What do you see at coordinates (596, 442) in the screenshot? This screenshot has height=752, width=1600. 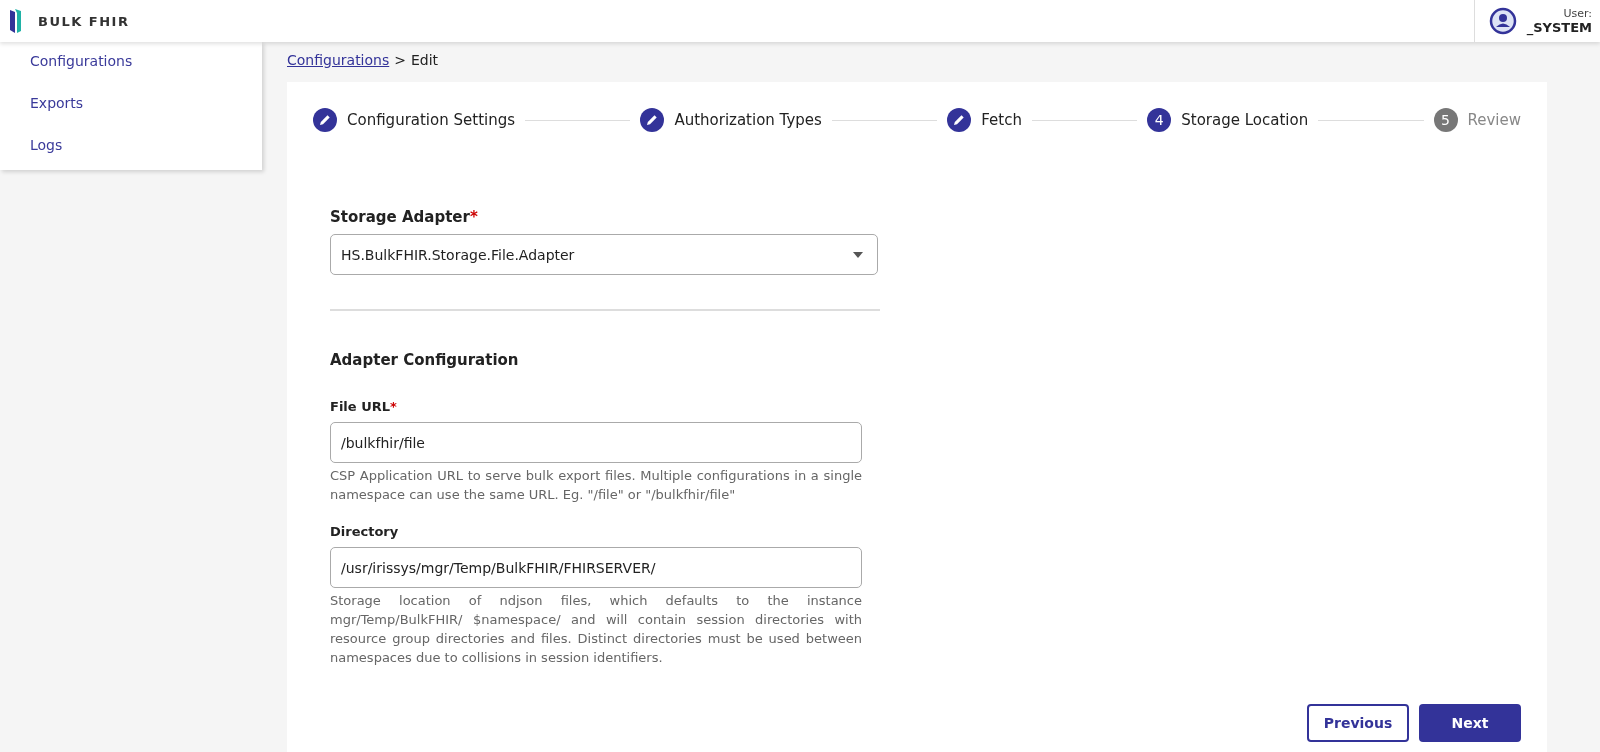 I see `input-field: /bulkfhir/file` at bounding box center [596, 442].